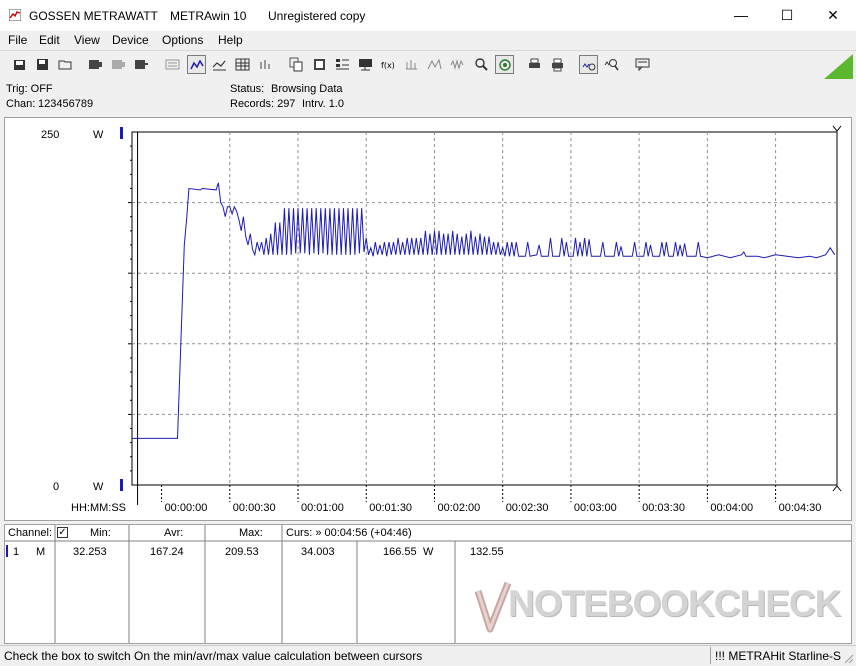 The width and height of the screenshot is (856, 666). I want to click on search-button, so click(611, 64).